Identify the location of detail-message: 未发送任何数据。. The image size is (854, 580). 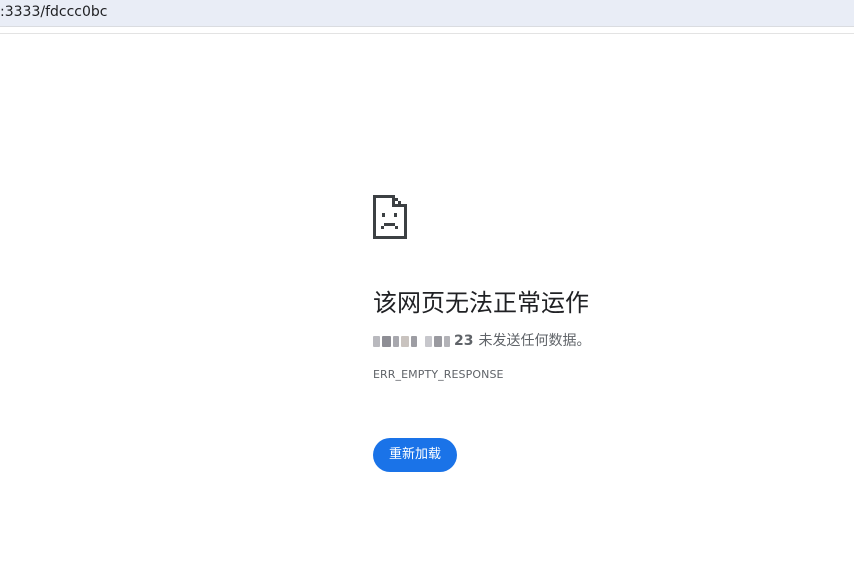
(534, 341).